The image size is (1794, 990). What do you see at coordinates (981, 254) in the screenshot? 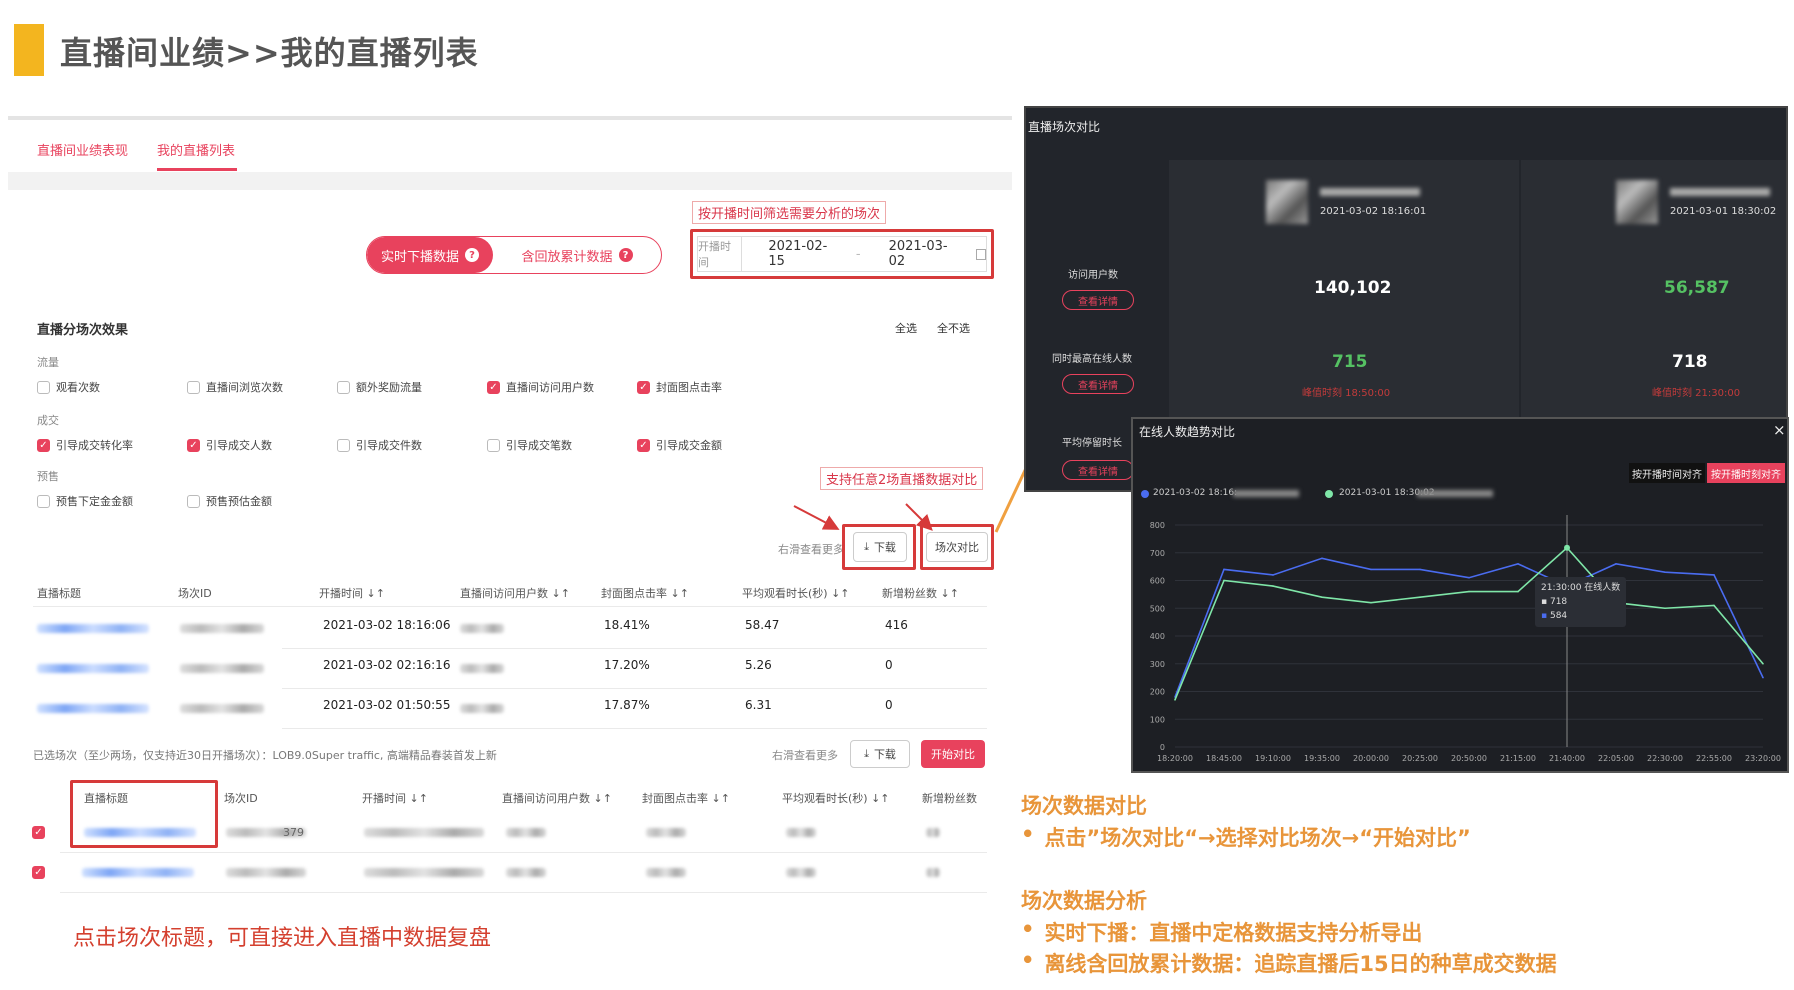
I see `calendar-icon` at bounding box center [981, 254].